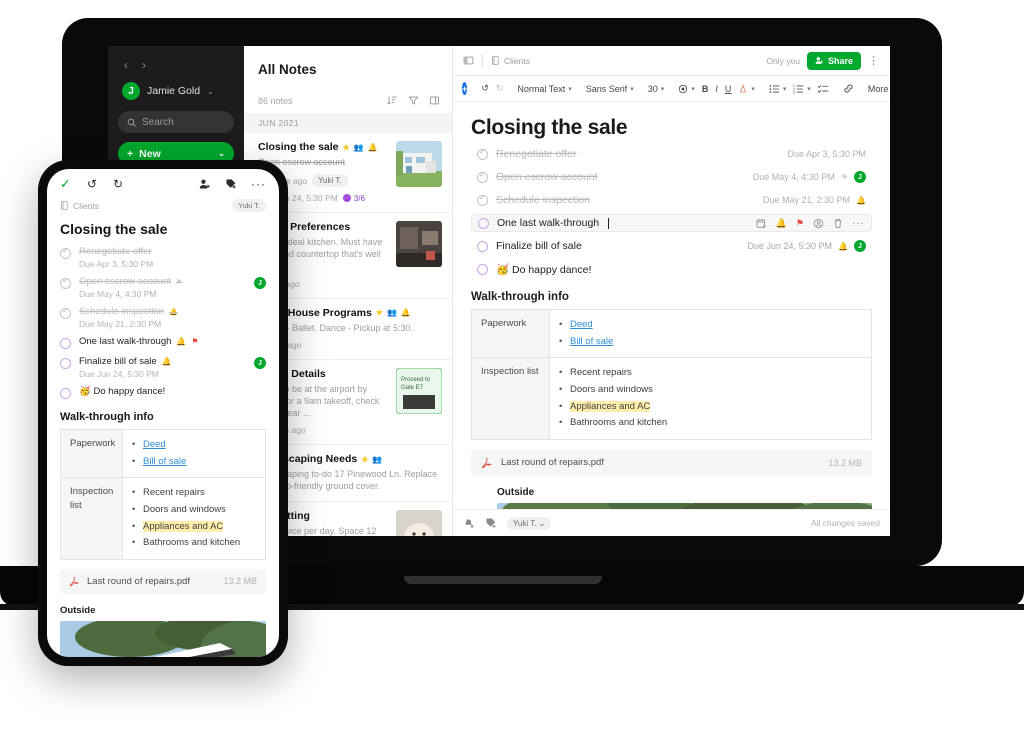  What do you see at coordinates (144, 65) in the screenshot?
I see `nav-forward-icon: ›` at bounding box center [144, 65].